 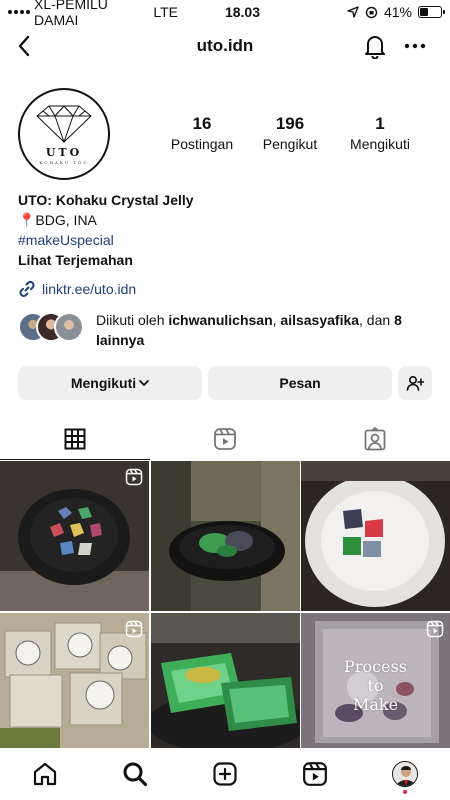 I want to click on stat-value: 196, so click(x=290, y=123).